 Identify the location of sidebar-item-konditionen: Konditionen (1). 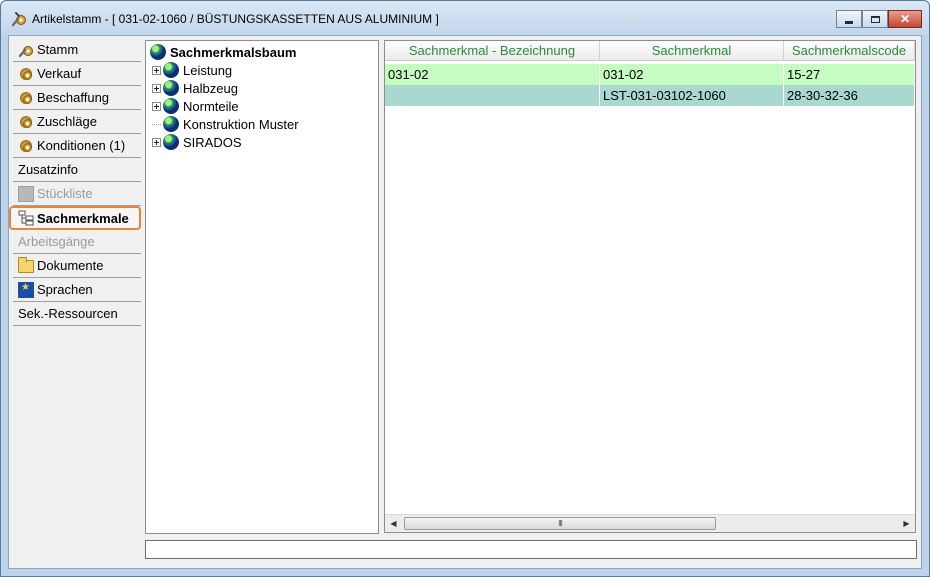
(77, 146).